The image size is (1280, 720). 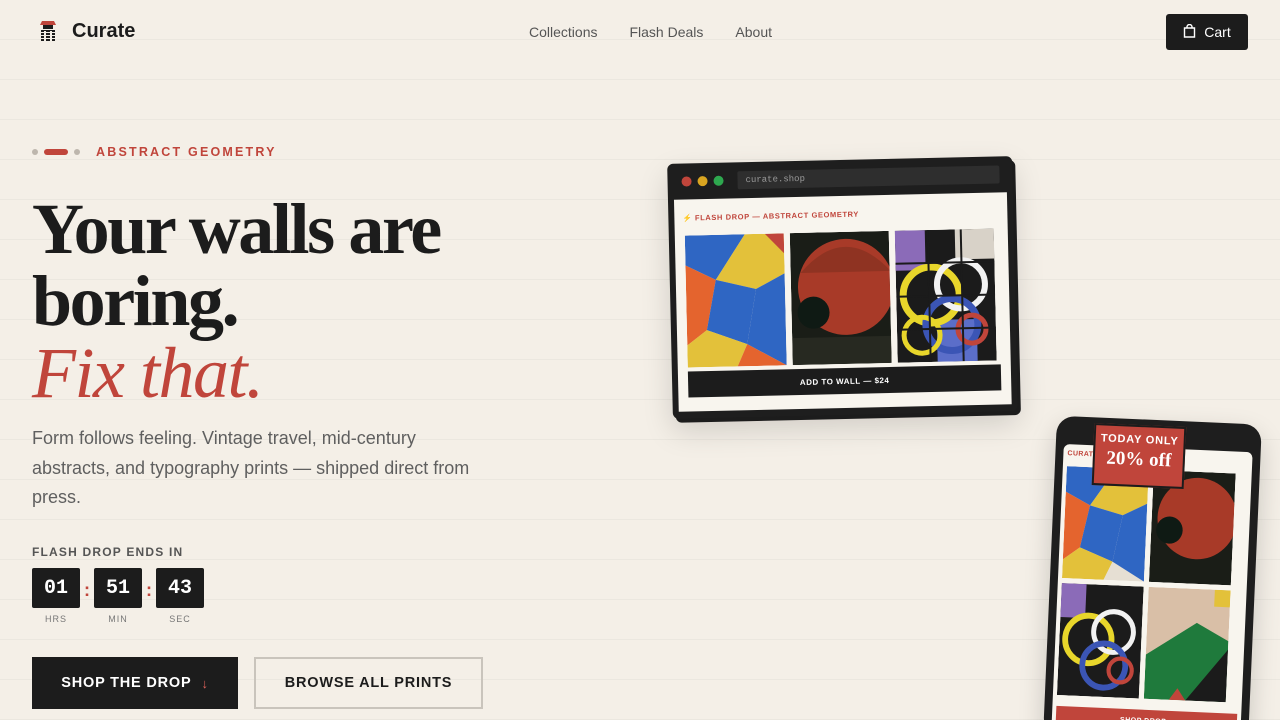 I want to click on countdown-value: 01, so click(x=56, y=588).